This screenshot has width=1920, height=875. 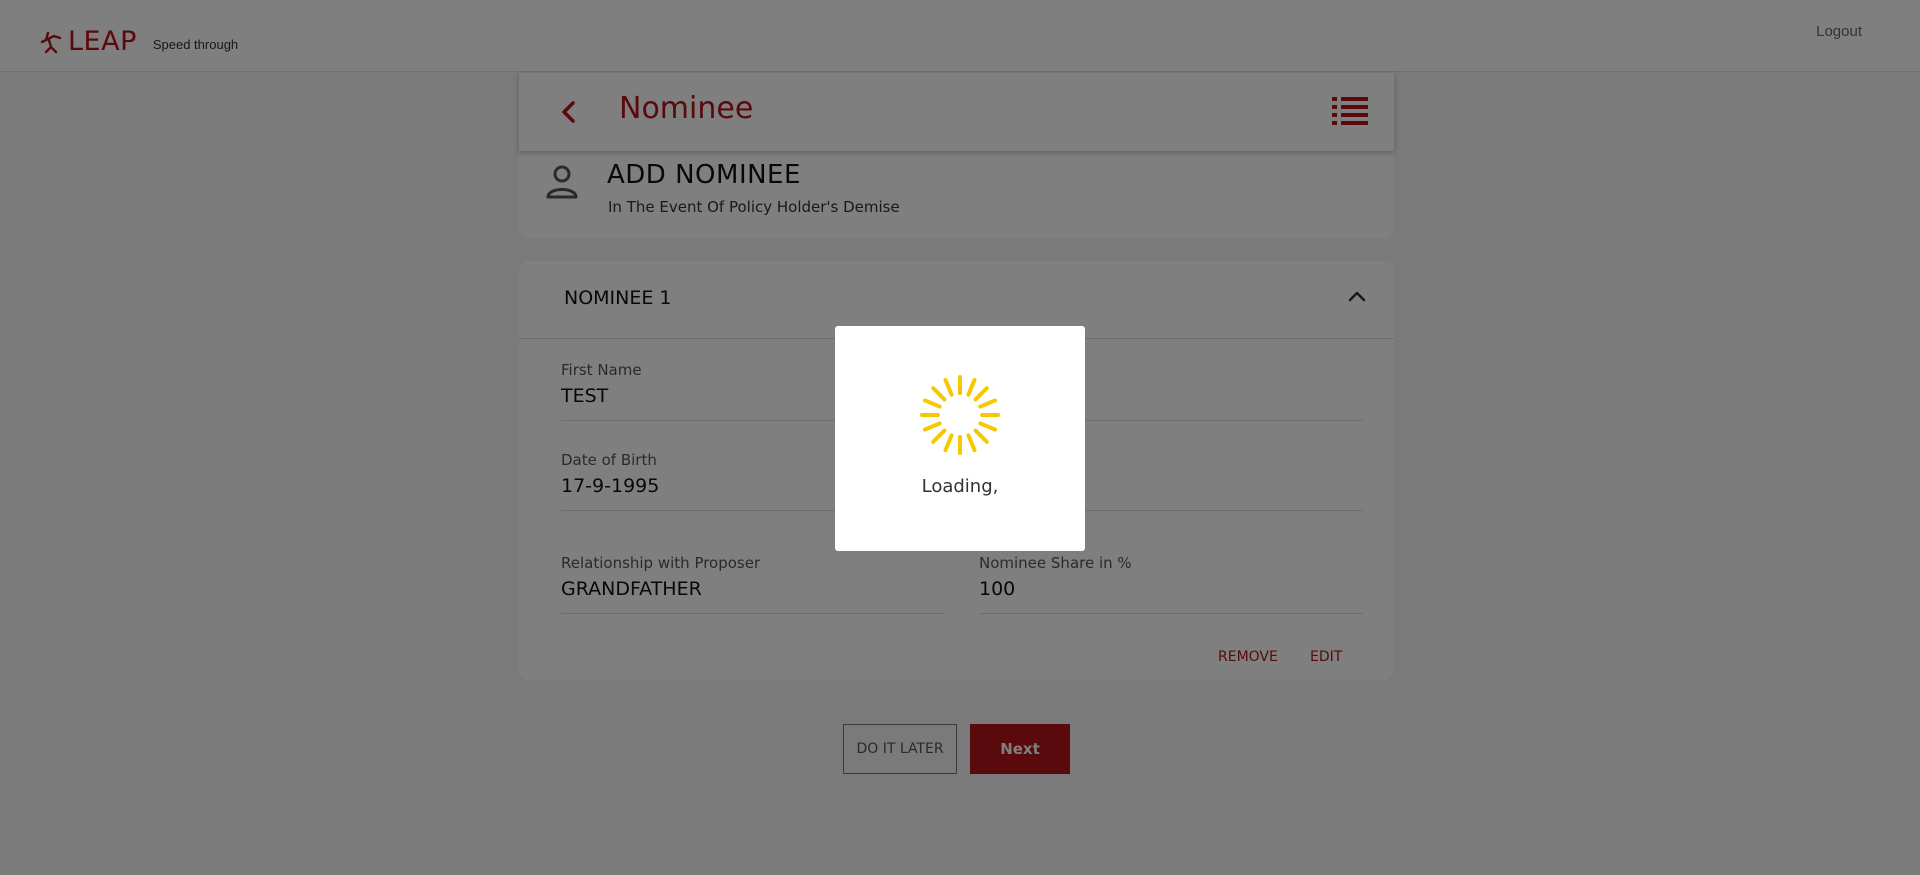 I want to click on loading-text: Loading,, so click(x=960, y=486).